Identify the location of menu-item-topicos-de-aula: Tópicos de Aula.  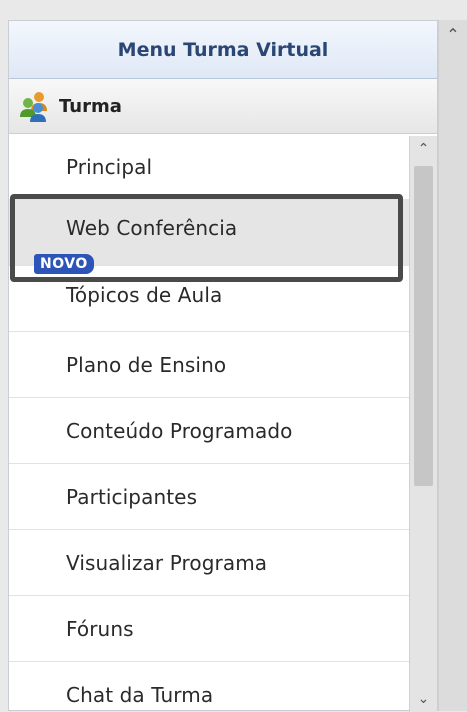
(209, 299).